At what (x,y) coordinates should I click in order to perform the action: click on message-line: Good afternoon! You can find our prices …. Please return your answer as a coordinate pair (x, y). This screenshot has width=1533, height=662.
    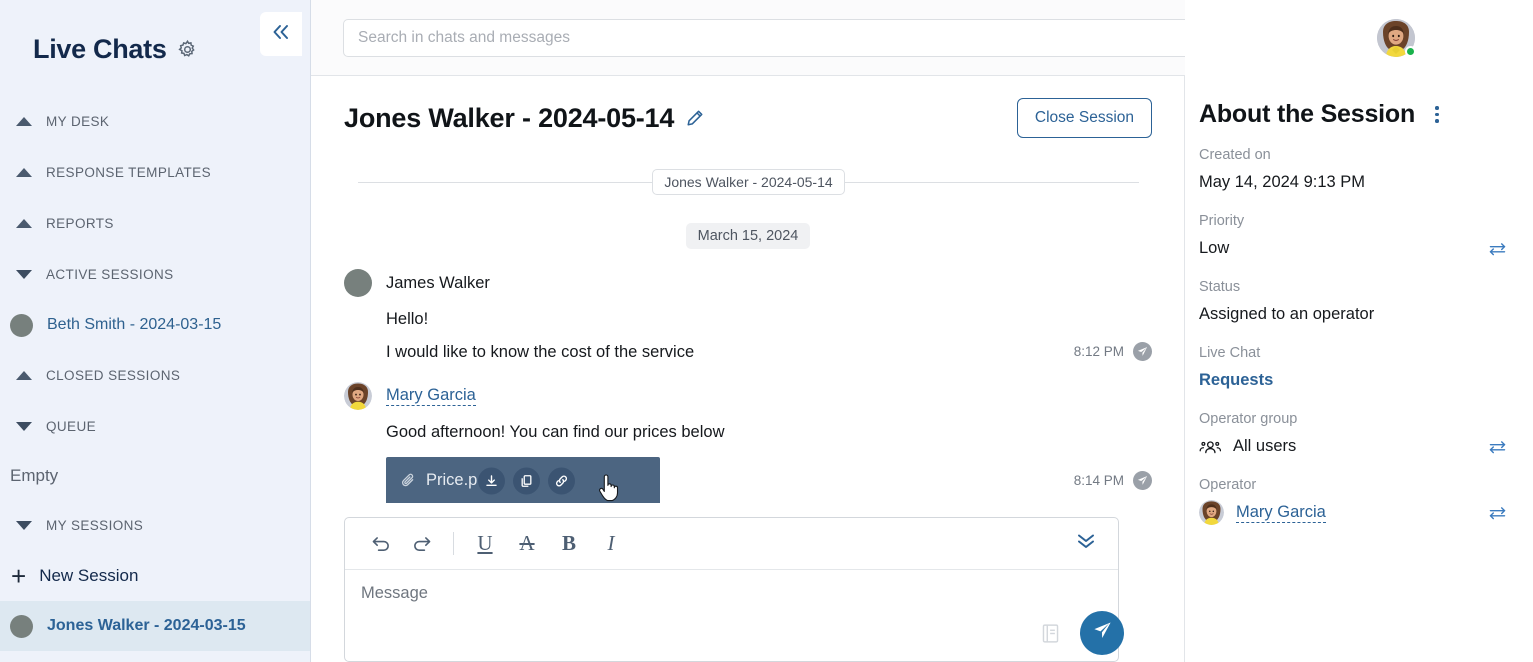
    Looking at the image, I should click on (748, 432).